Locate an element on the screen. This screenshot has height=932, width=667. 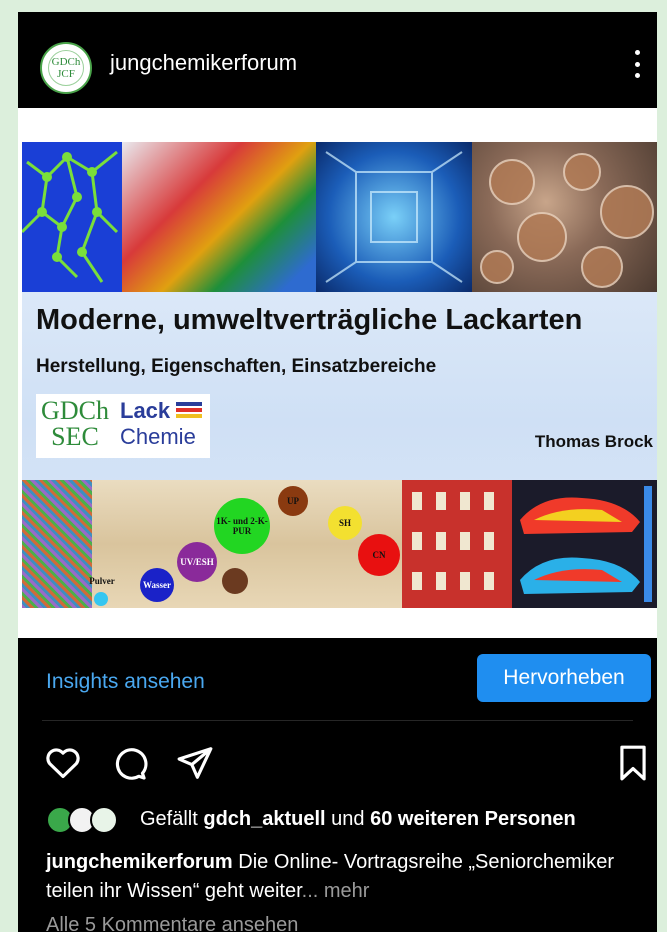
car-simulation-image is located at coordinates (584, 544).